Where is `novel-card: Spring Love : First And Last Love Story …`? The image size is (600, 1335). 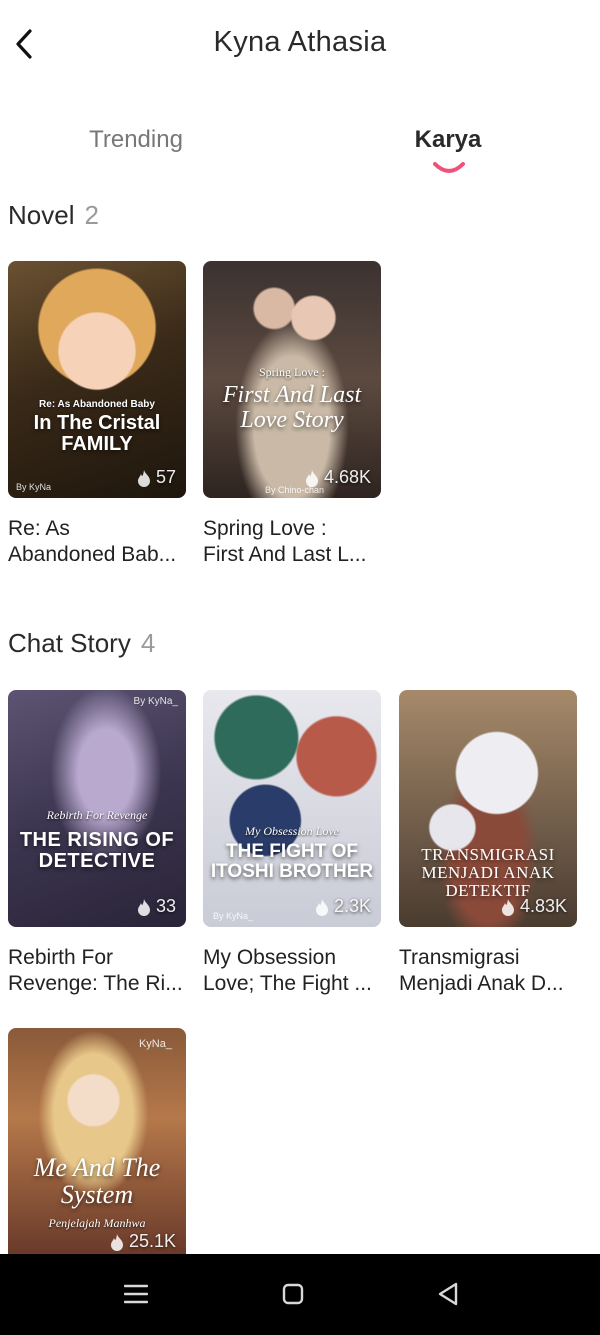
novel-card: Spring Love : First And Last Love Story … is located at coordinates (292, 414).